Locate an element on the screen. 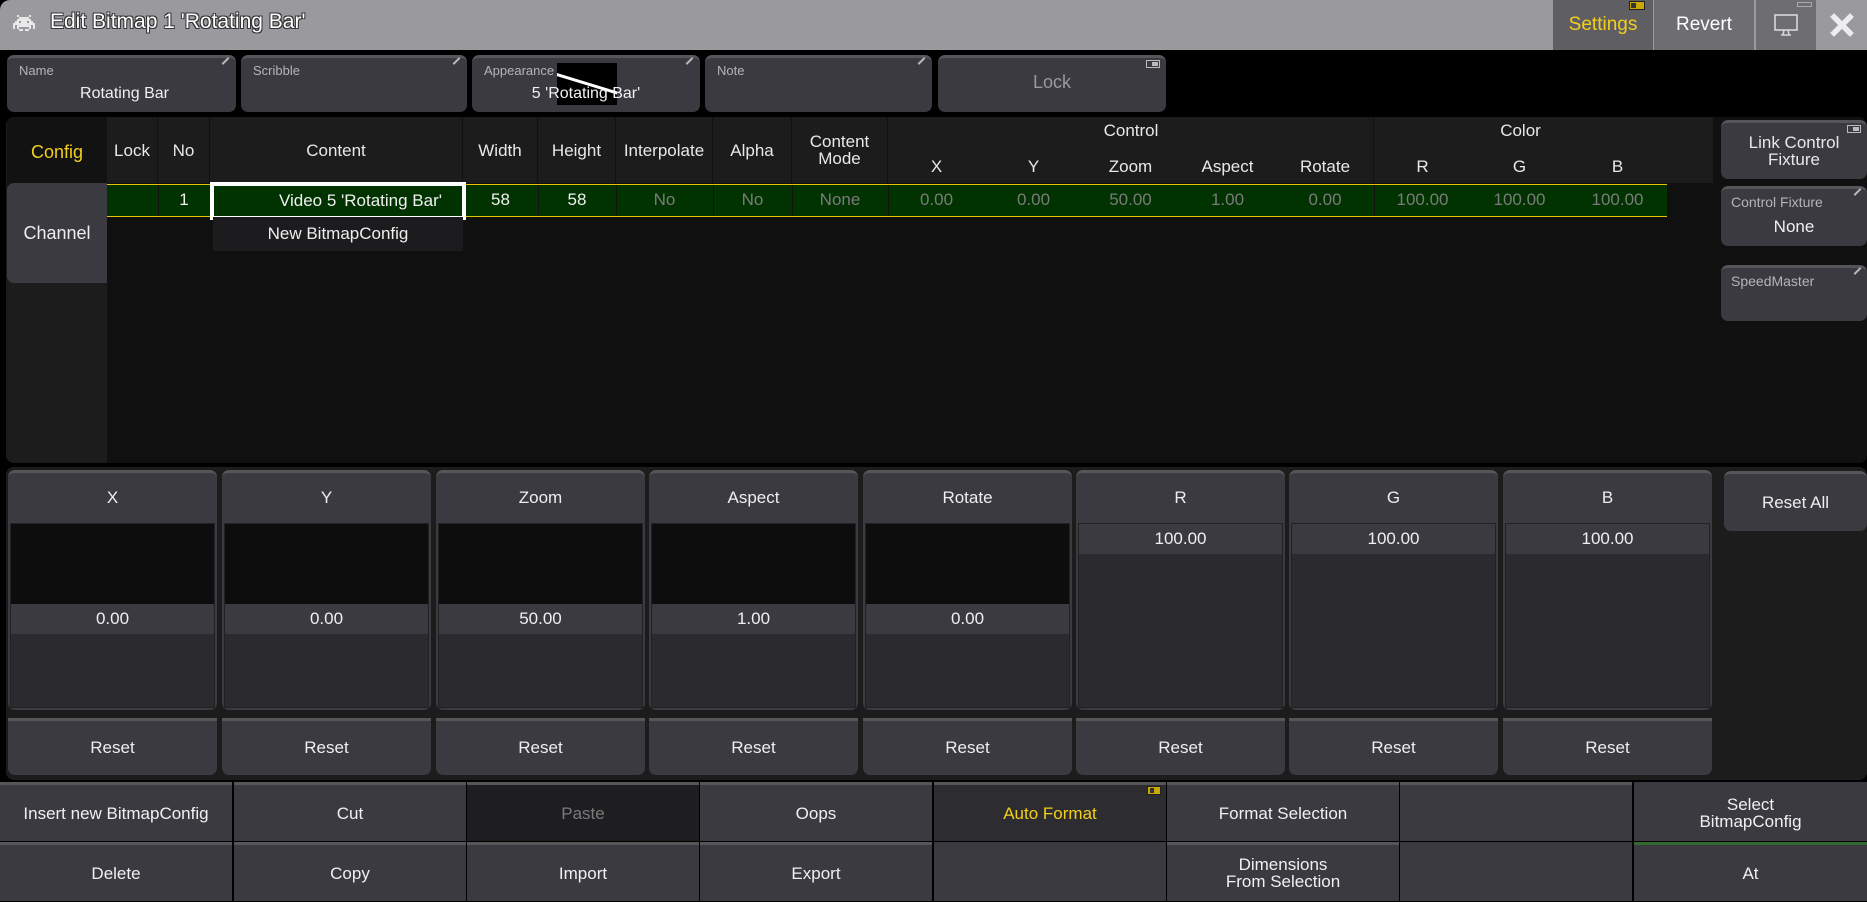 Image resolution: width=1867 pixels, height=902 pixels. col-color-r: R is located at coordinates (1422, 167).